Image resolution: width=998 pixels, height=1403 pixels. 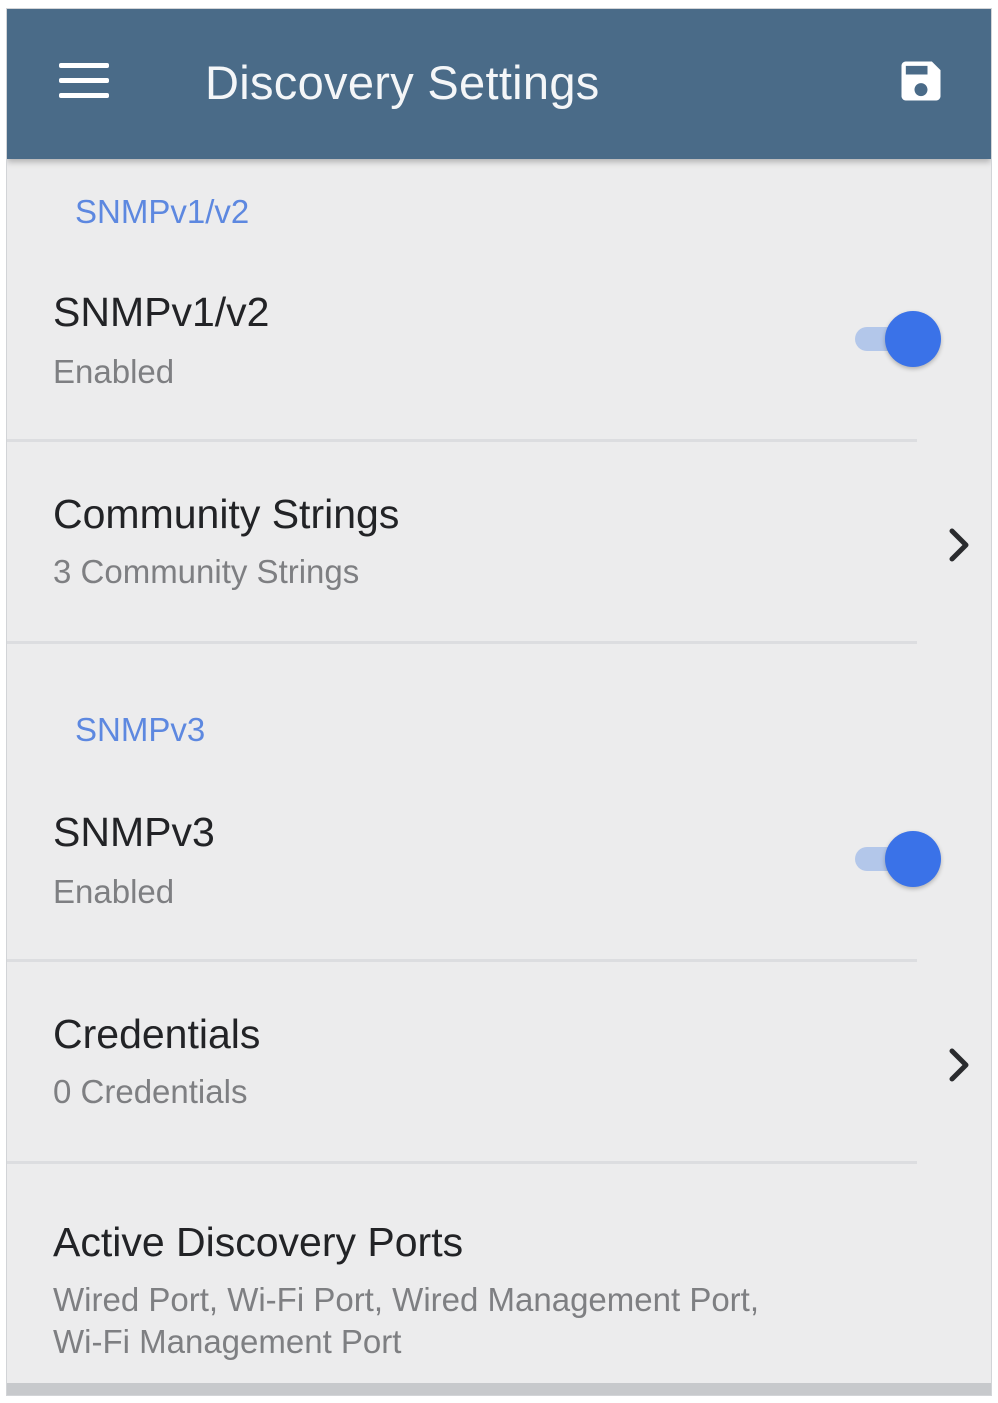 I want to click on credentials-count: 0 Credentials, so click(x=150, y=1091).